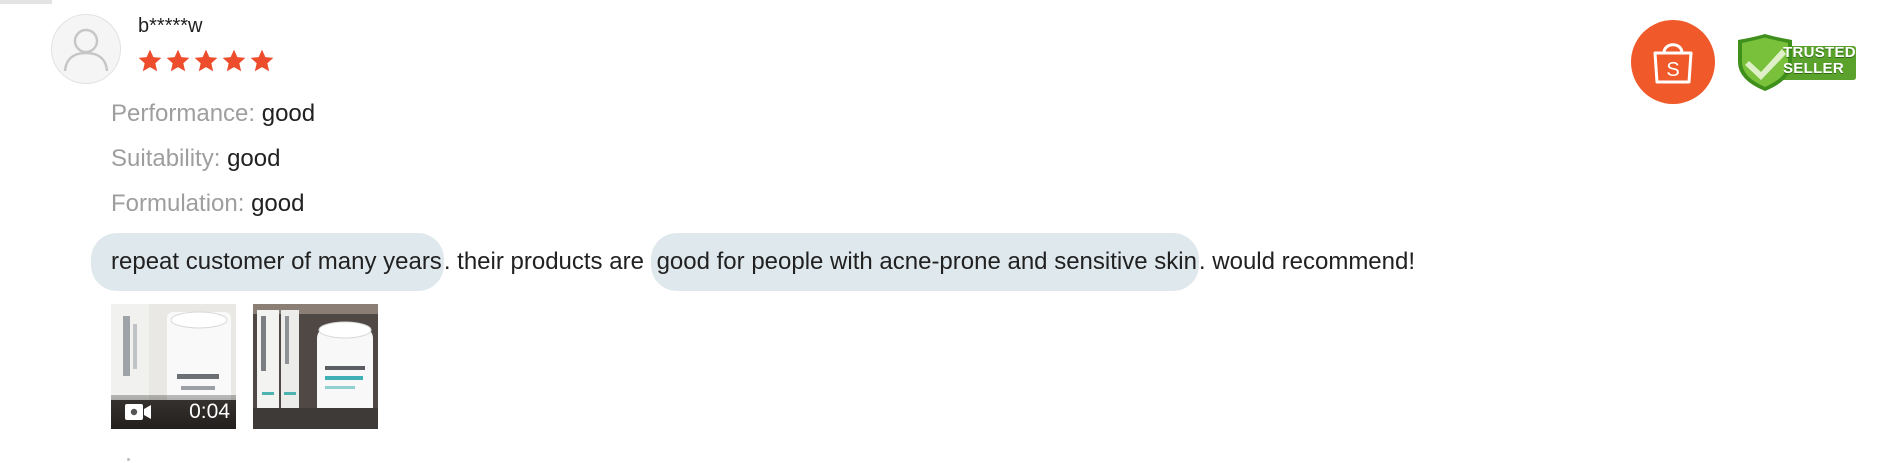 The image size is (1901, 463). I want to click on product-photo, so click(315, 366).